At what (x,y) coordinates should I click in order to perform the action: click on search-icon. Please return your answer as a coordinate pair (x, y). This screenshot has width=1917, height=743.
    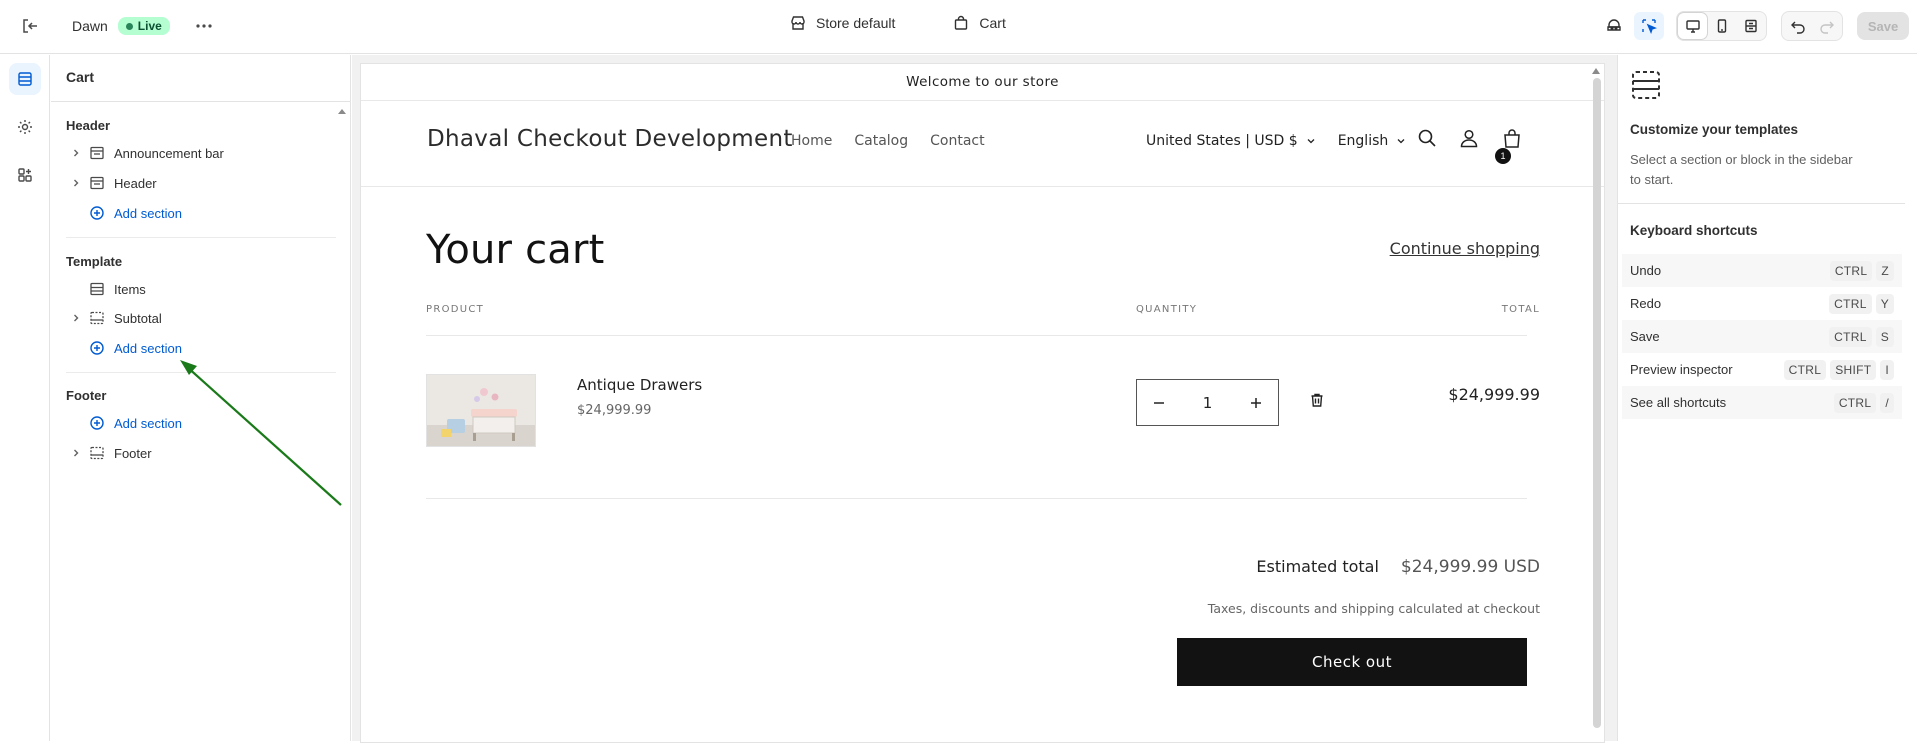
    Looking at the image, I should click on (1427, 138).